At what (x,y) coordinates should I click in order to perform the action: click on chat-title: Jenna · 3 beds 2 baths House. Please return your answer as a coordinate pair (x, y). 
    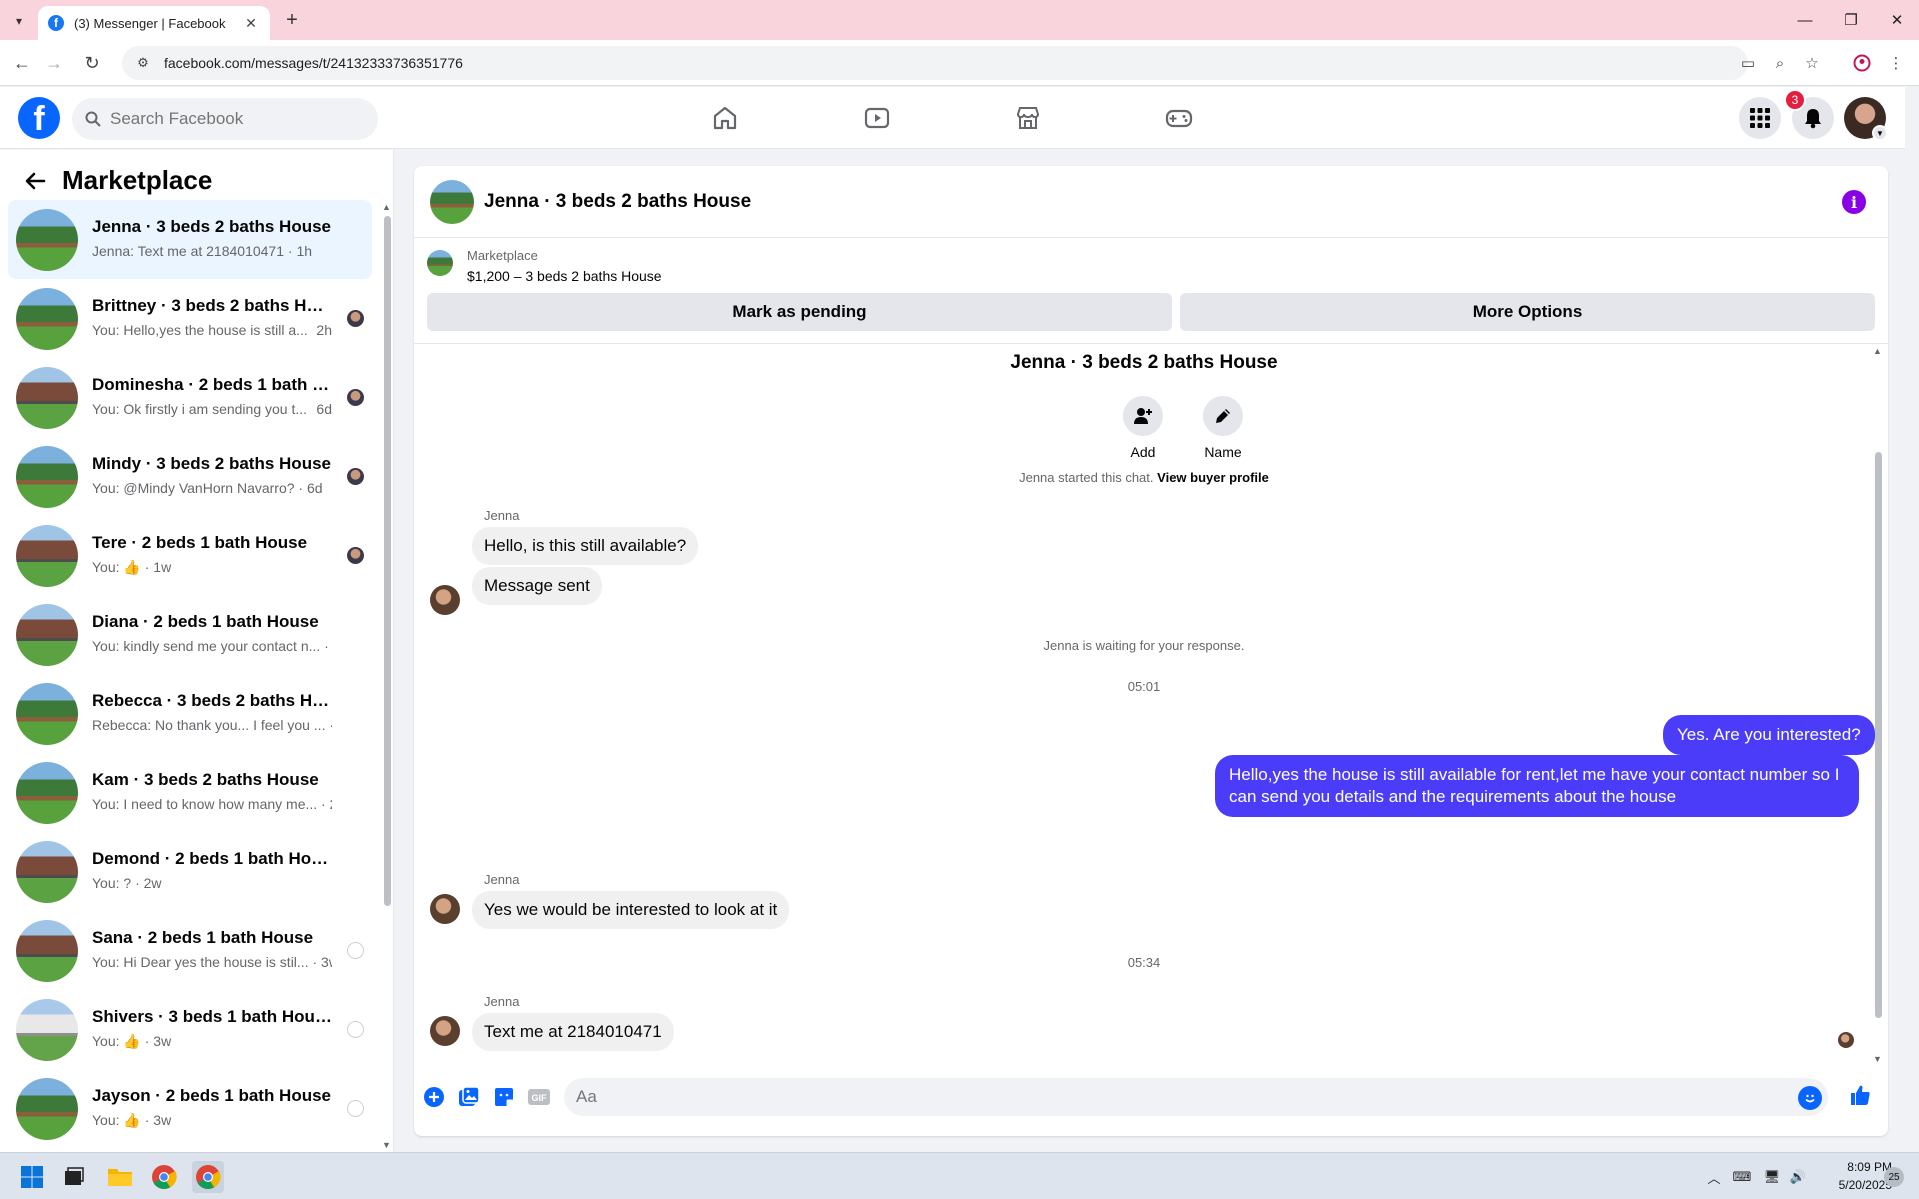
    Looking at the image, I should click on (617, 202).